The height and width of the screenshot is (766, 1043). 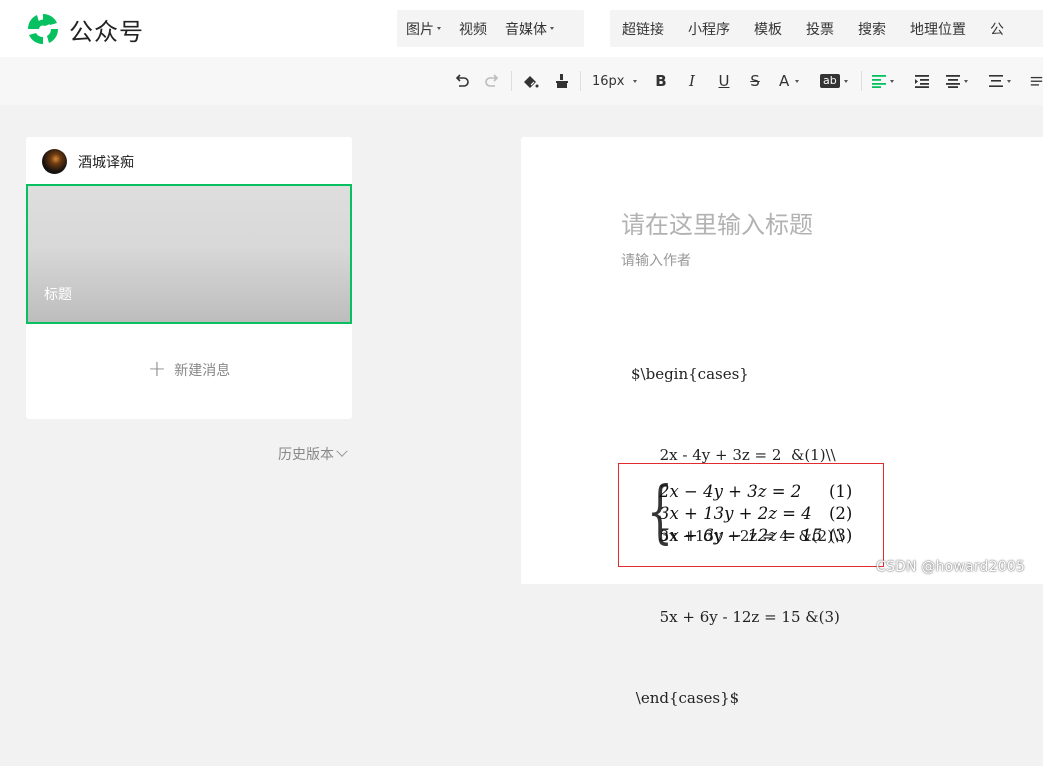 What do you see at coordinates (768, 29) in the screenshot?
I see `insert-template-button: 模板` at bounding box center [768, 29].